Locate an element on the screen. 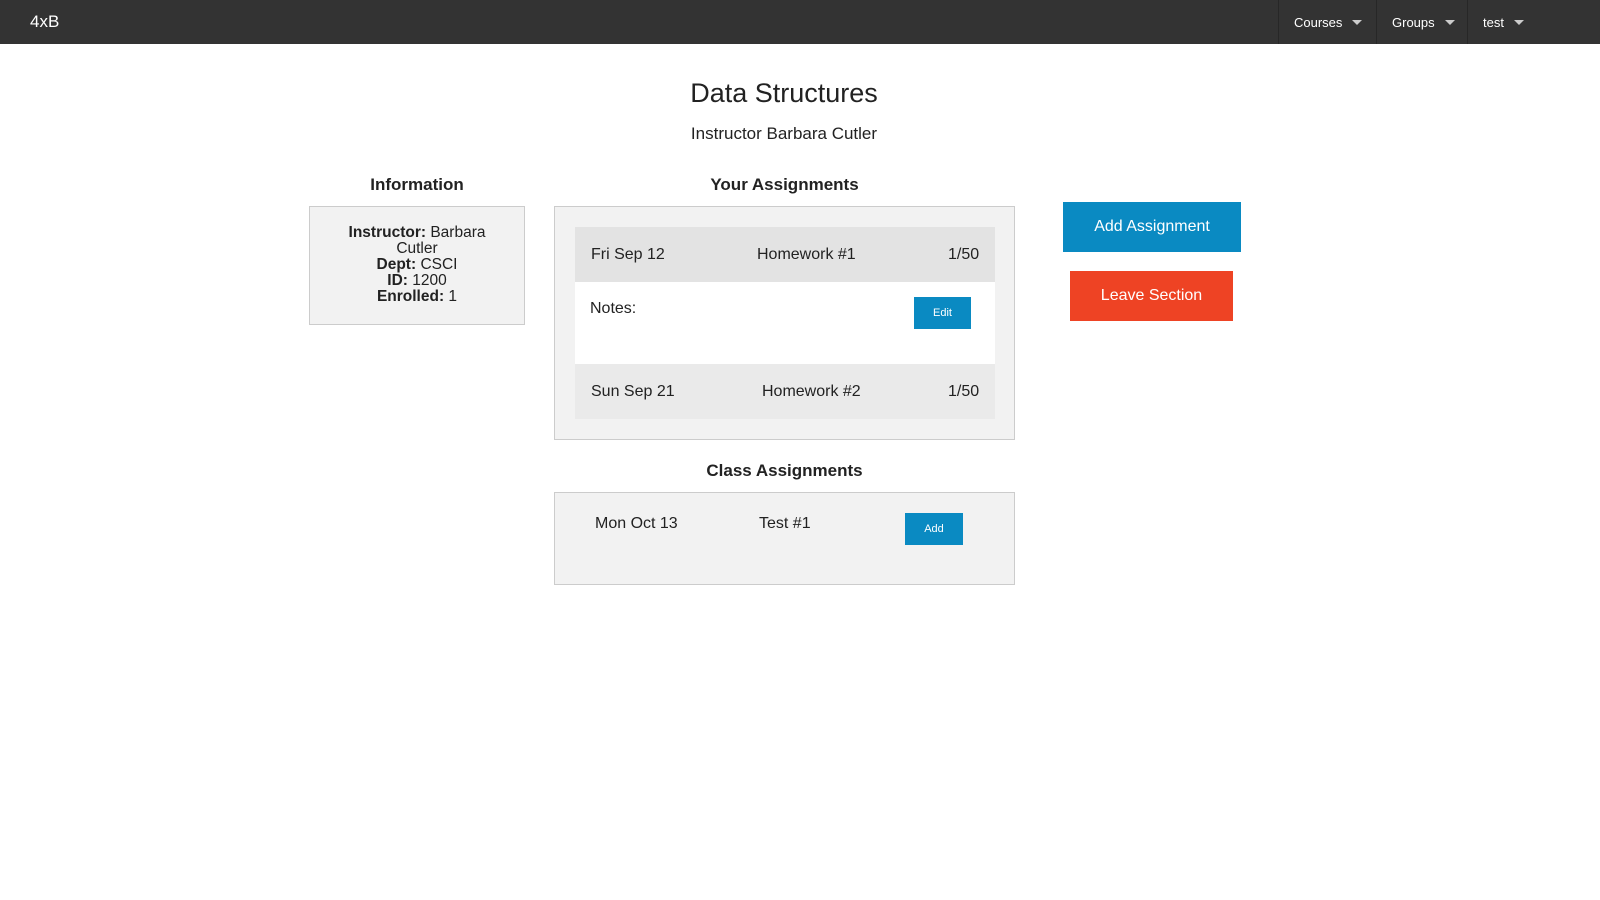 The height and width of the screenshot is (900, 1600). page-title: Data Structures is located at coordinates (800, 93).